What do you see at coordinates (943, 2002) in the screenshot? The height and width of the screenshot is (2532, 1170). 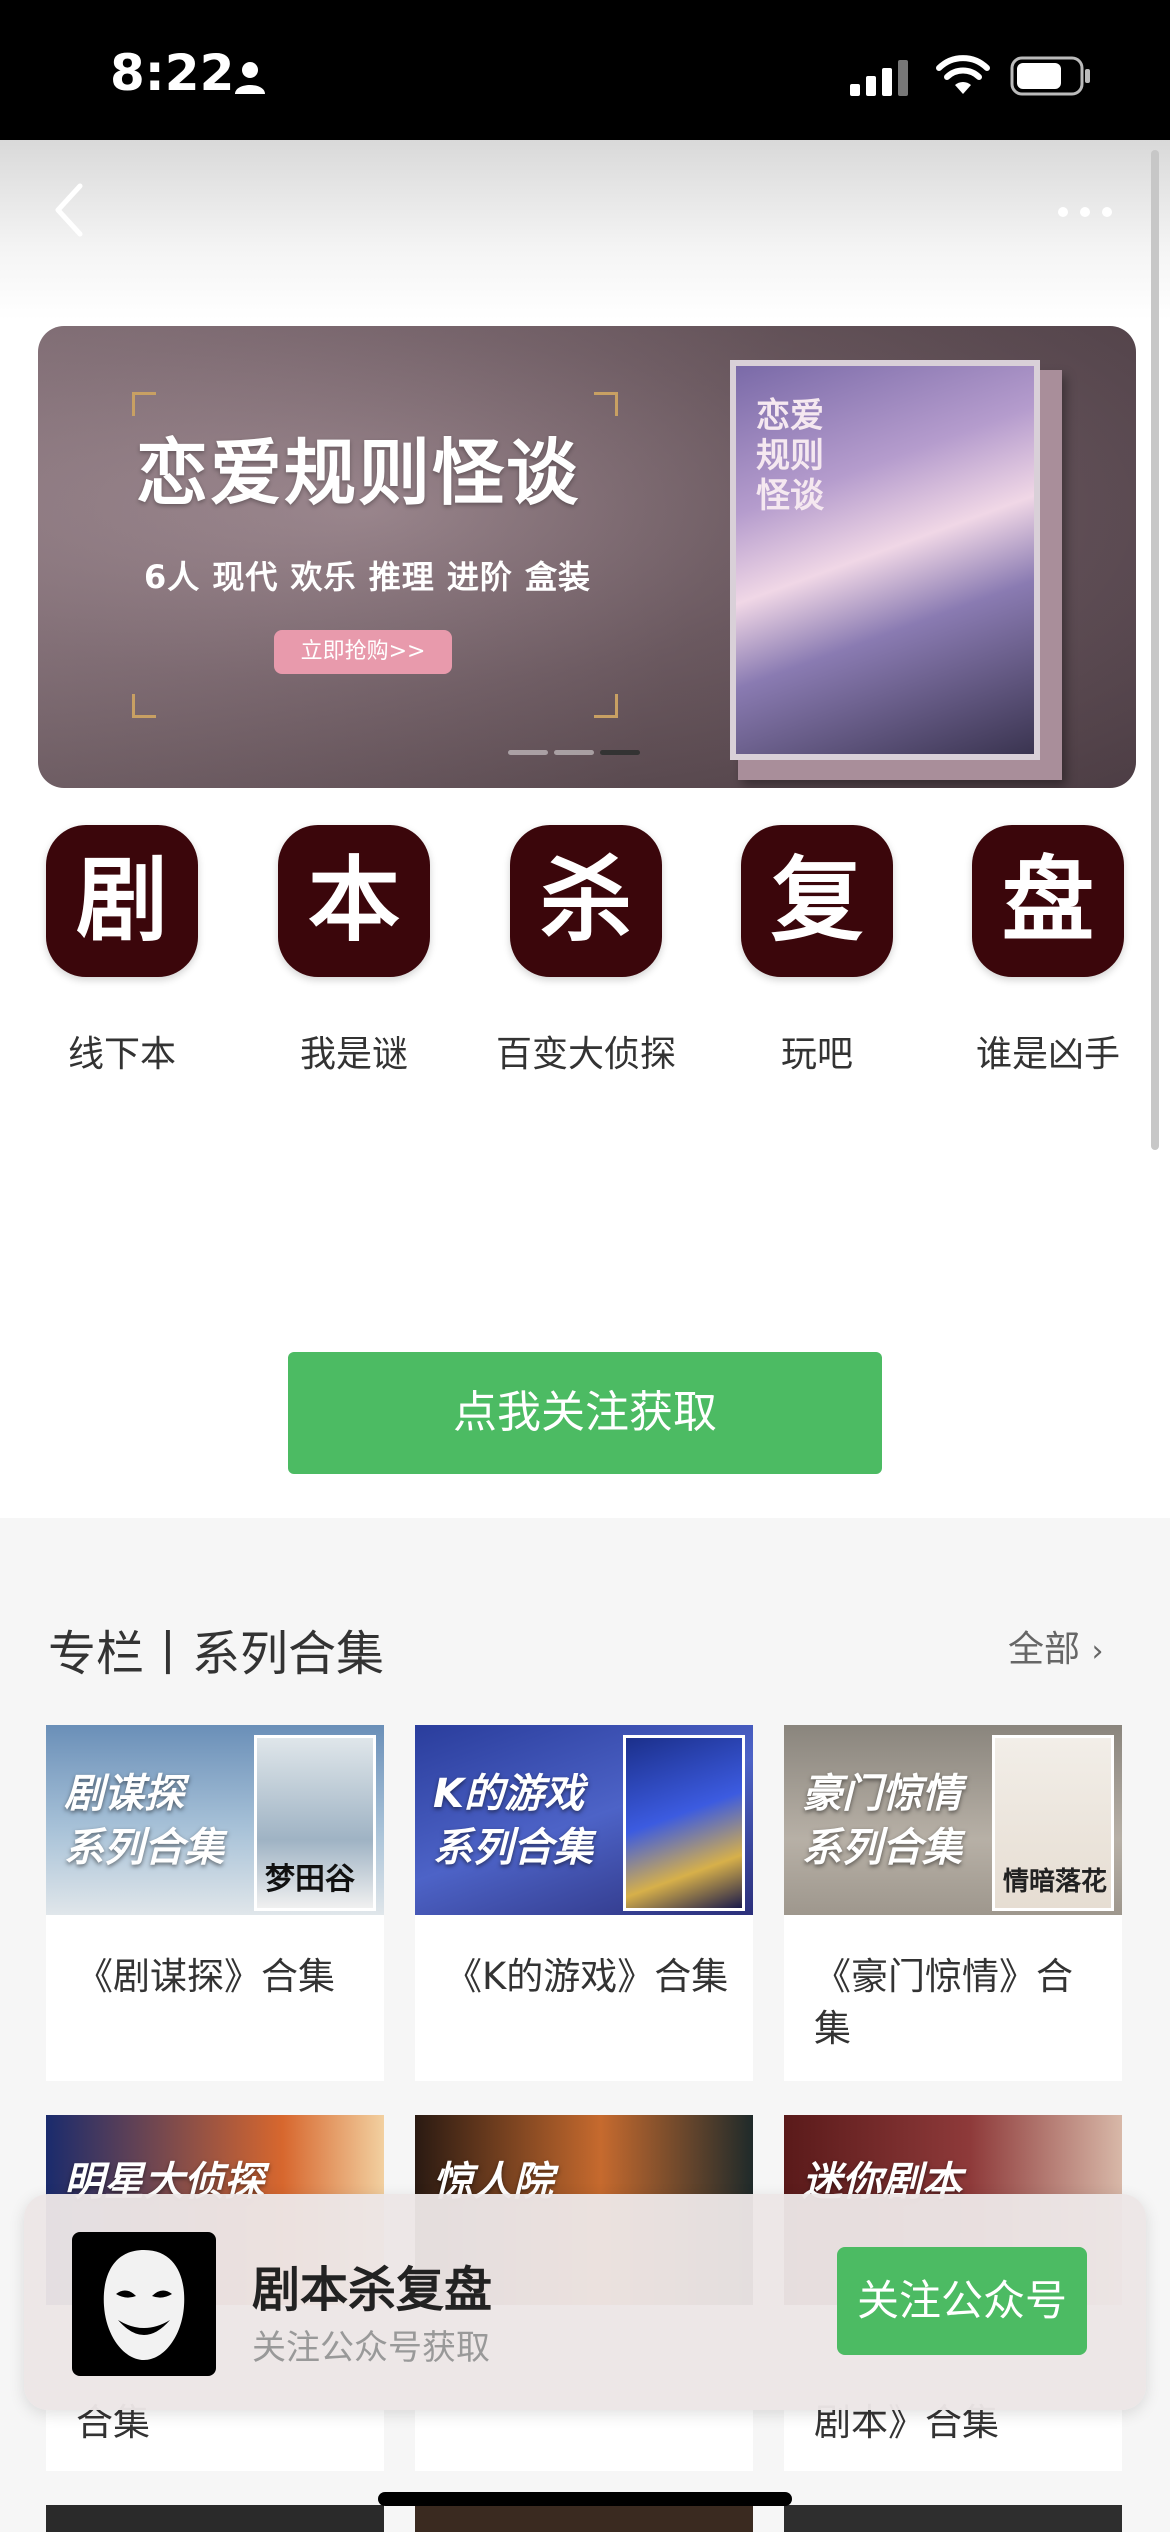 I see `card-caption: 《豪门惊情》合集` at bounding box center [943, 2002].